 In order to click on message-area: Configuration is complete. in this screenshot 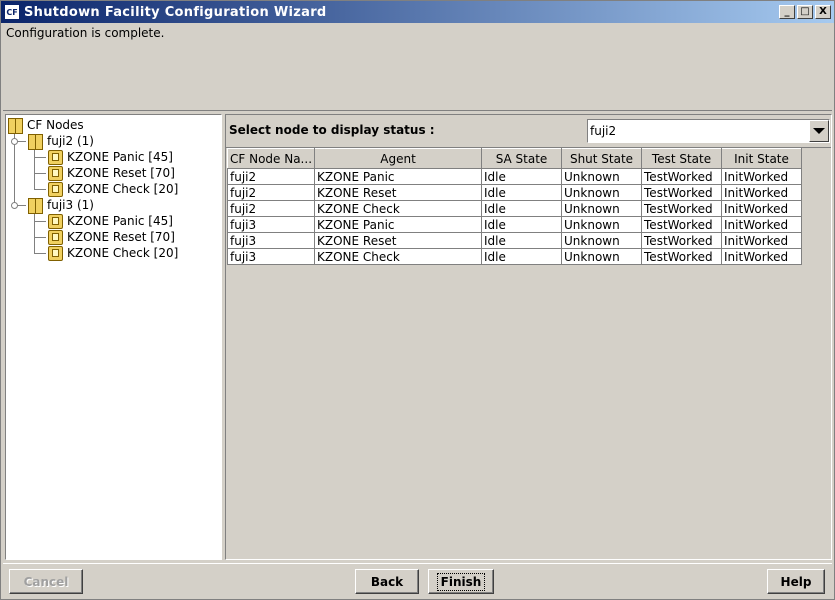, I will do `click(417, 67)`.